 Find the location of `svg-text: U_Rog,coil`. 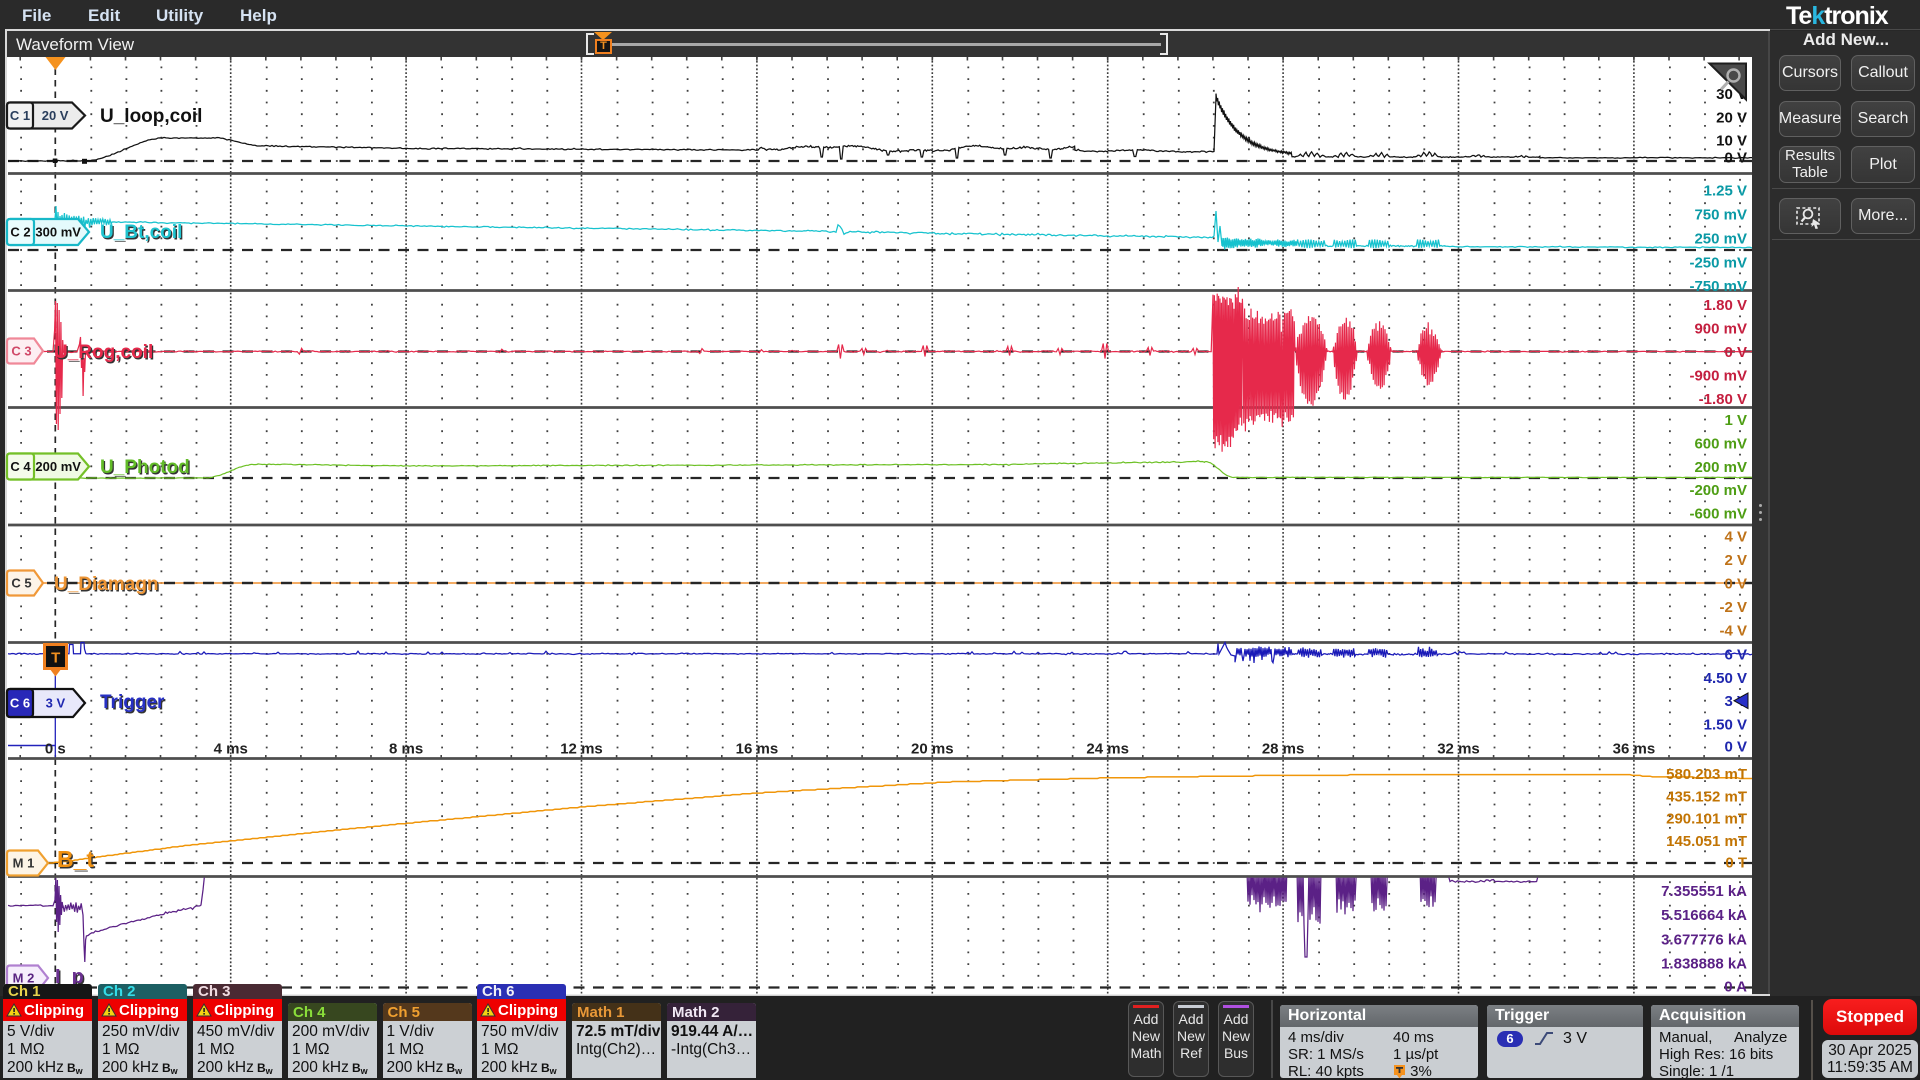

svg-text: U_Rog,coil is located at coordinates (103, 352).